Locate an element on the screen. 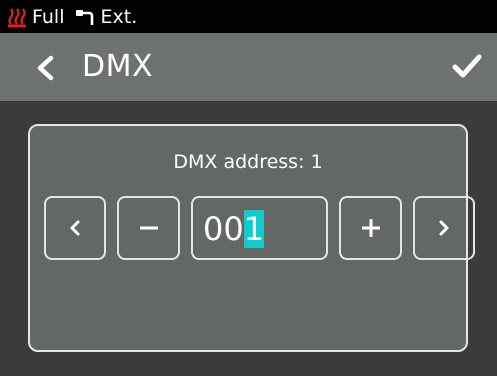 The image size is (497, 376). status-bar: Full Ext. is located at coordinates (248, 16).